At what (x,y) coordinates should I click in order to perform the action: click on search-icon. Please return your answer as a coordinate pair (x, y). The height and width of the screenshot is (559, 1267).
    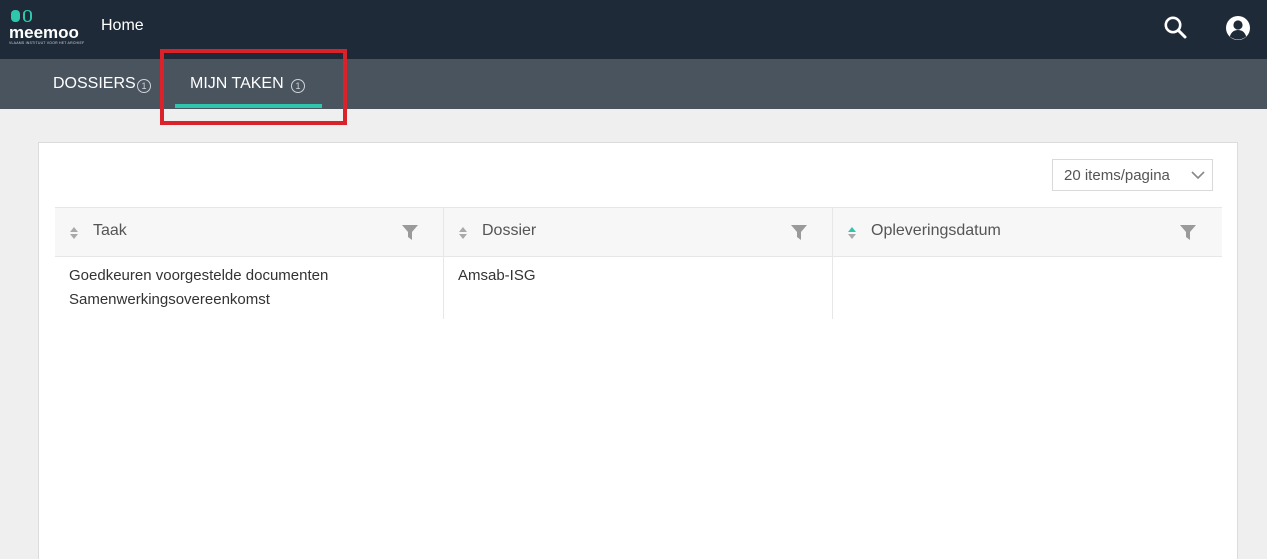
    Looking at the image, I should click on (1175, 27).